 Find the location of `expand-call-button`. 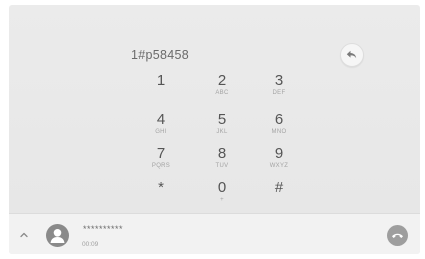

expand-call-button is located at coordinates (24, 234).